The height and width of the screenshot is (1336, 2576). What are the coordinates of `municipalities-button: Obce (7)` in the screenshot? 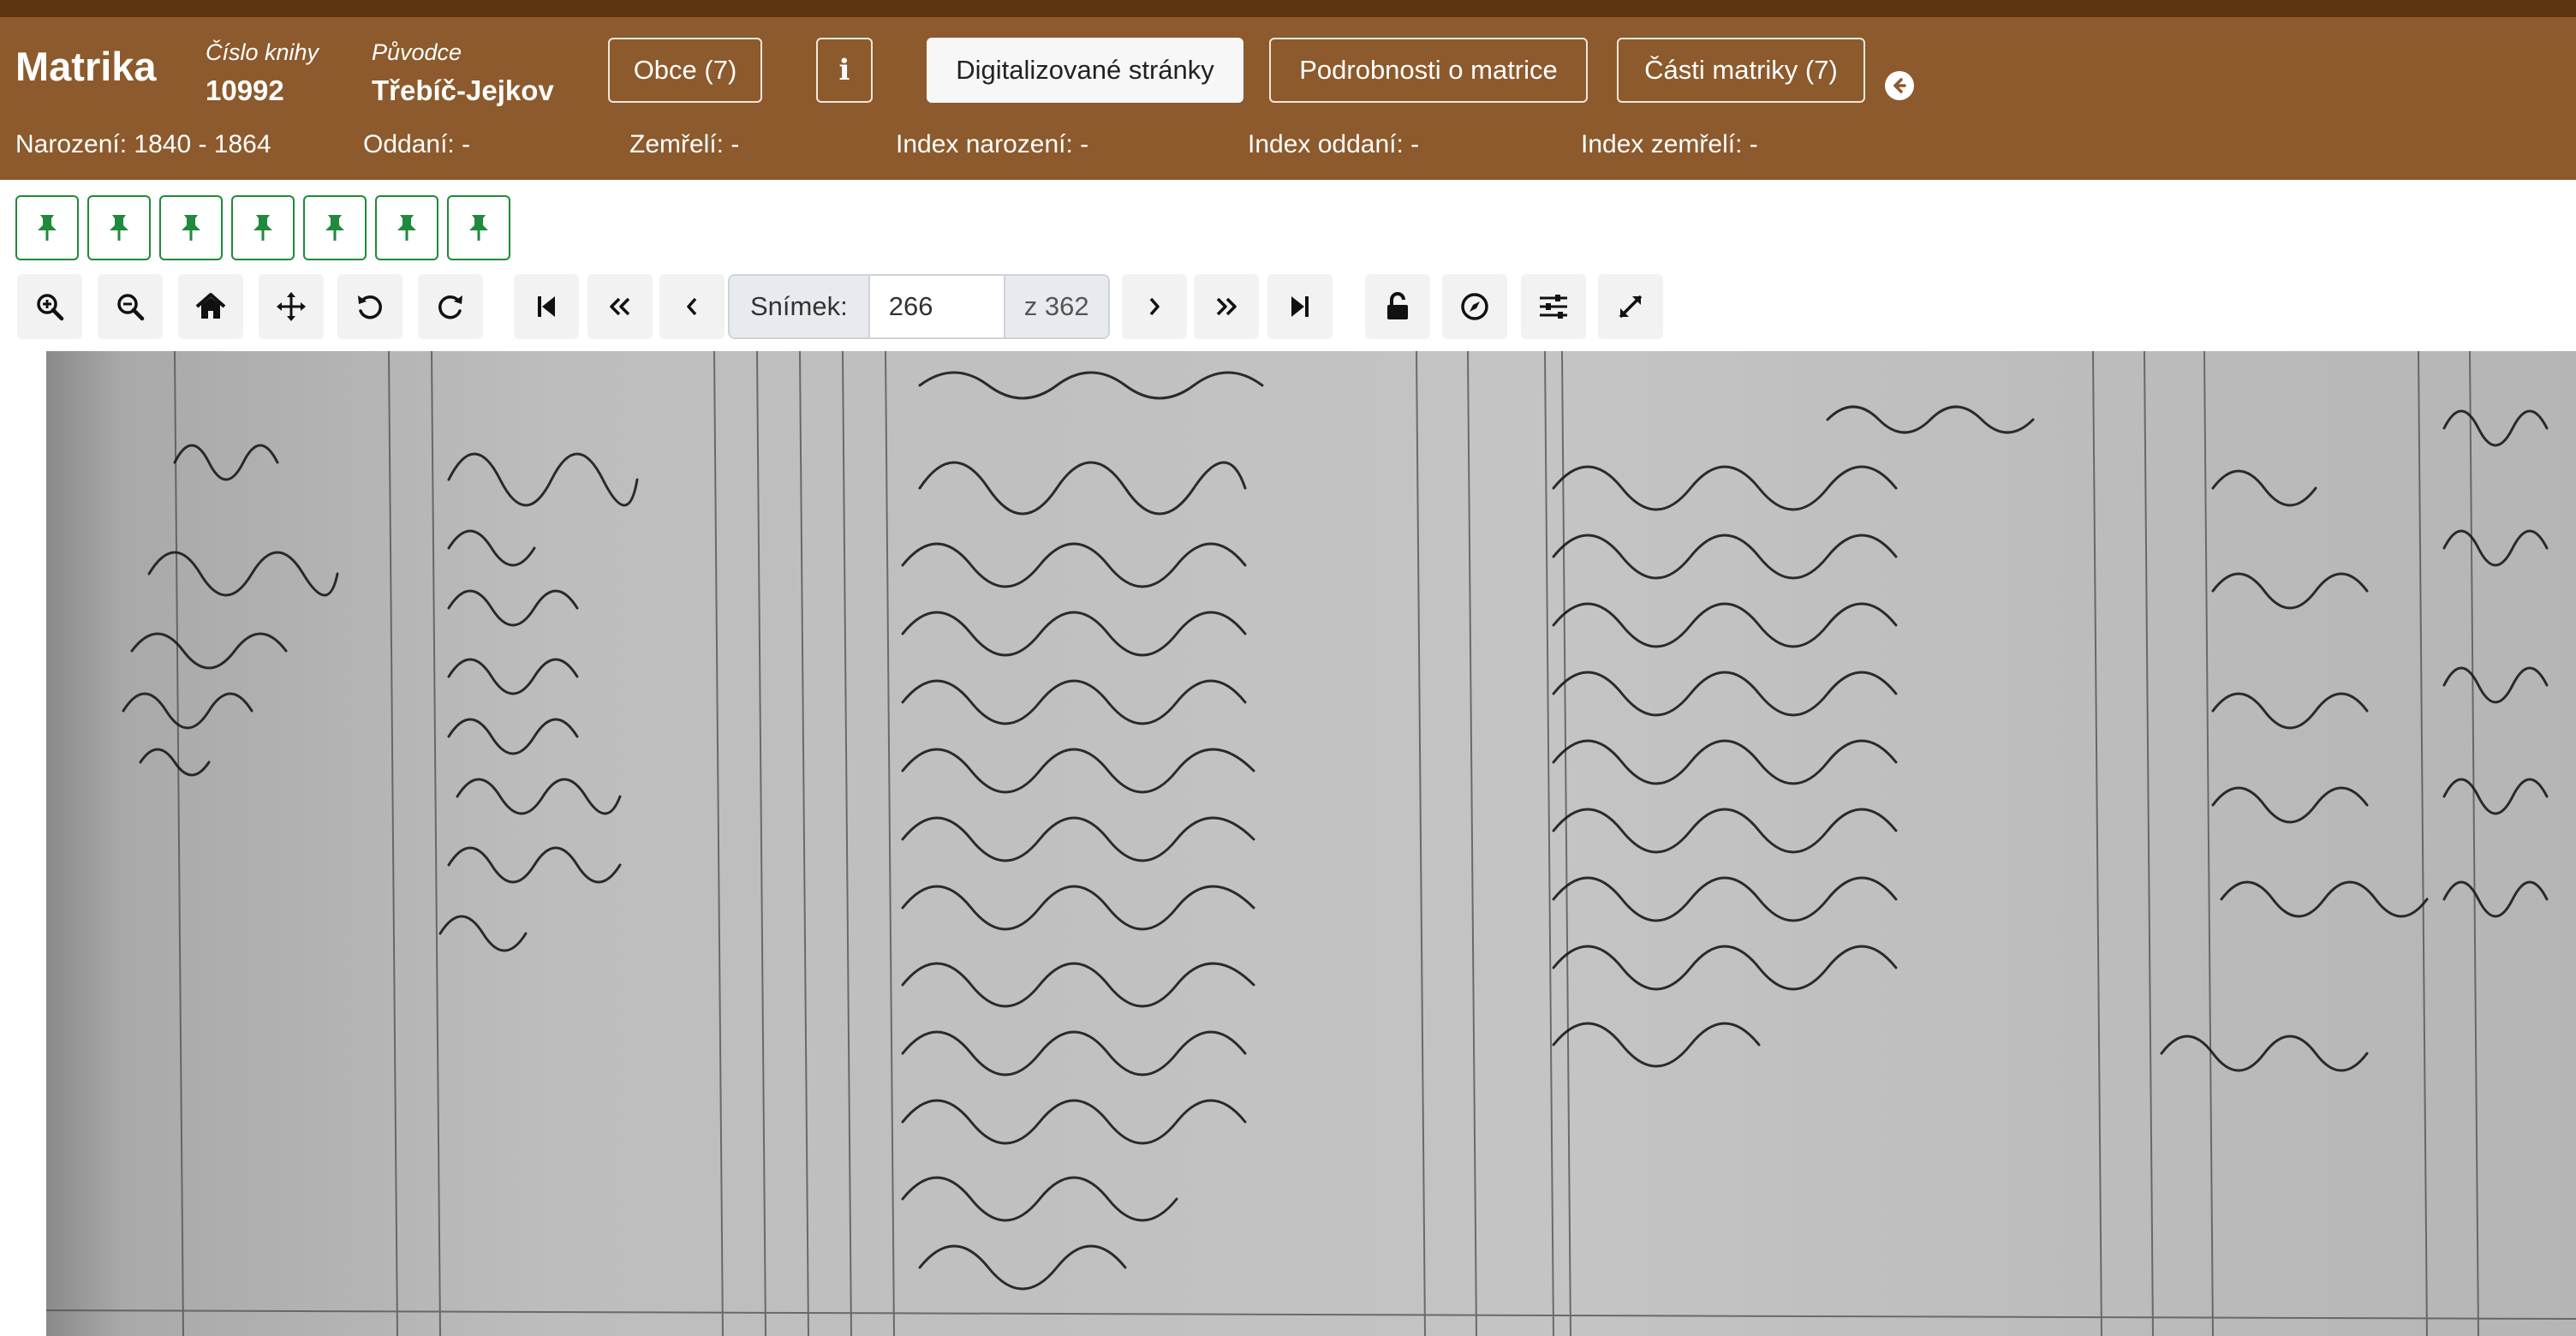 It's located at (685, 70).